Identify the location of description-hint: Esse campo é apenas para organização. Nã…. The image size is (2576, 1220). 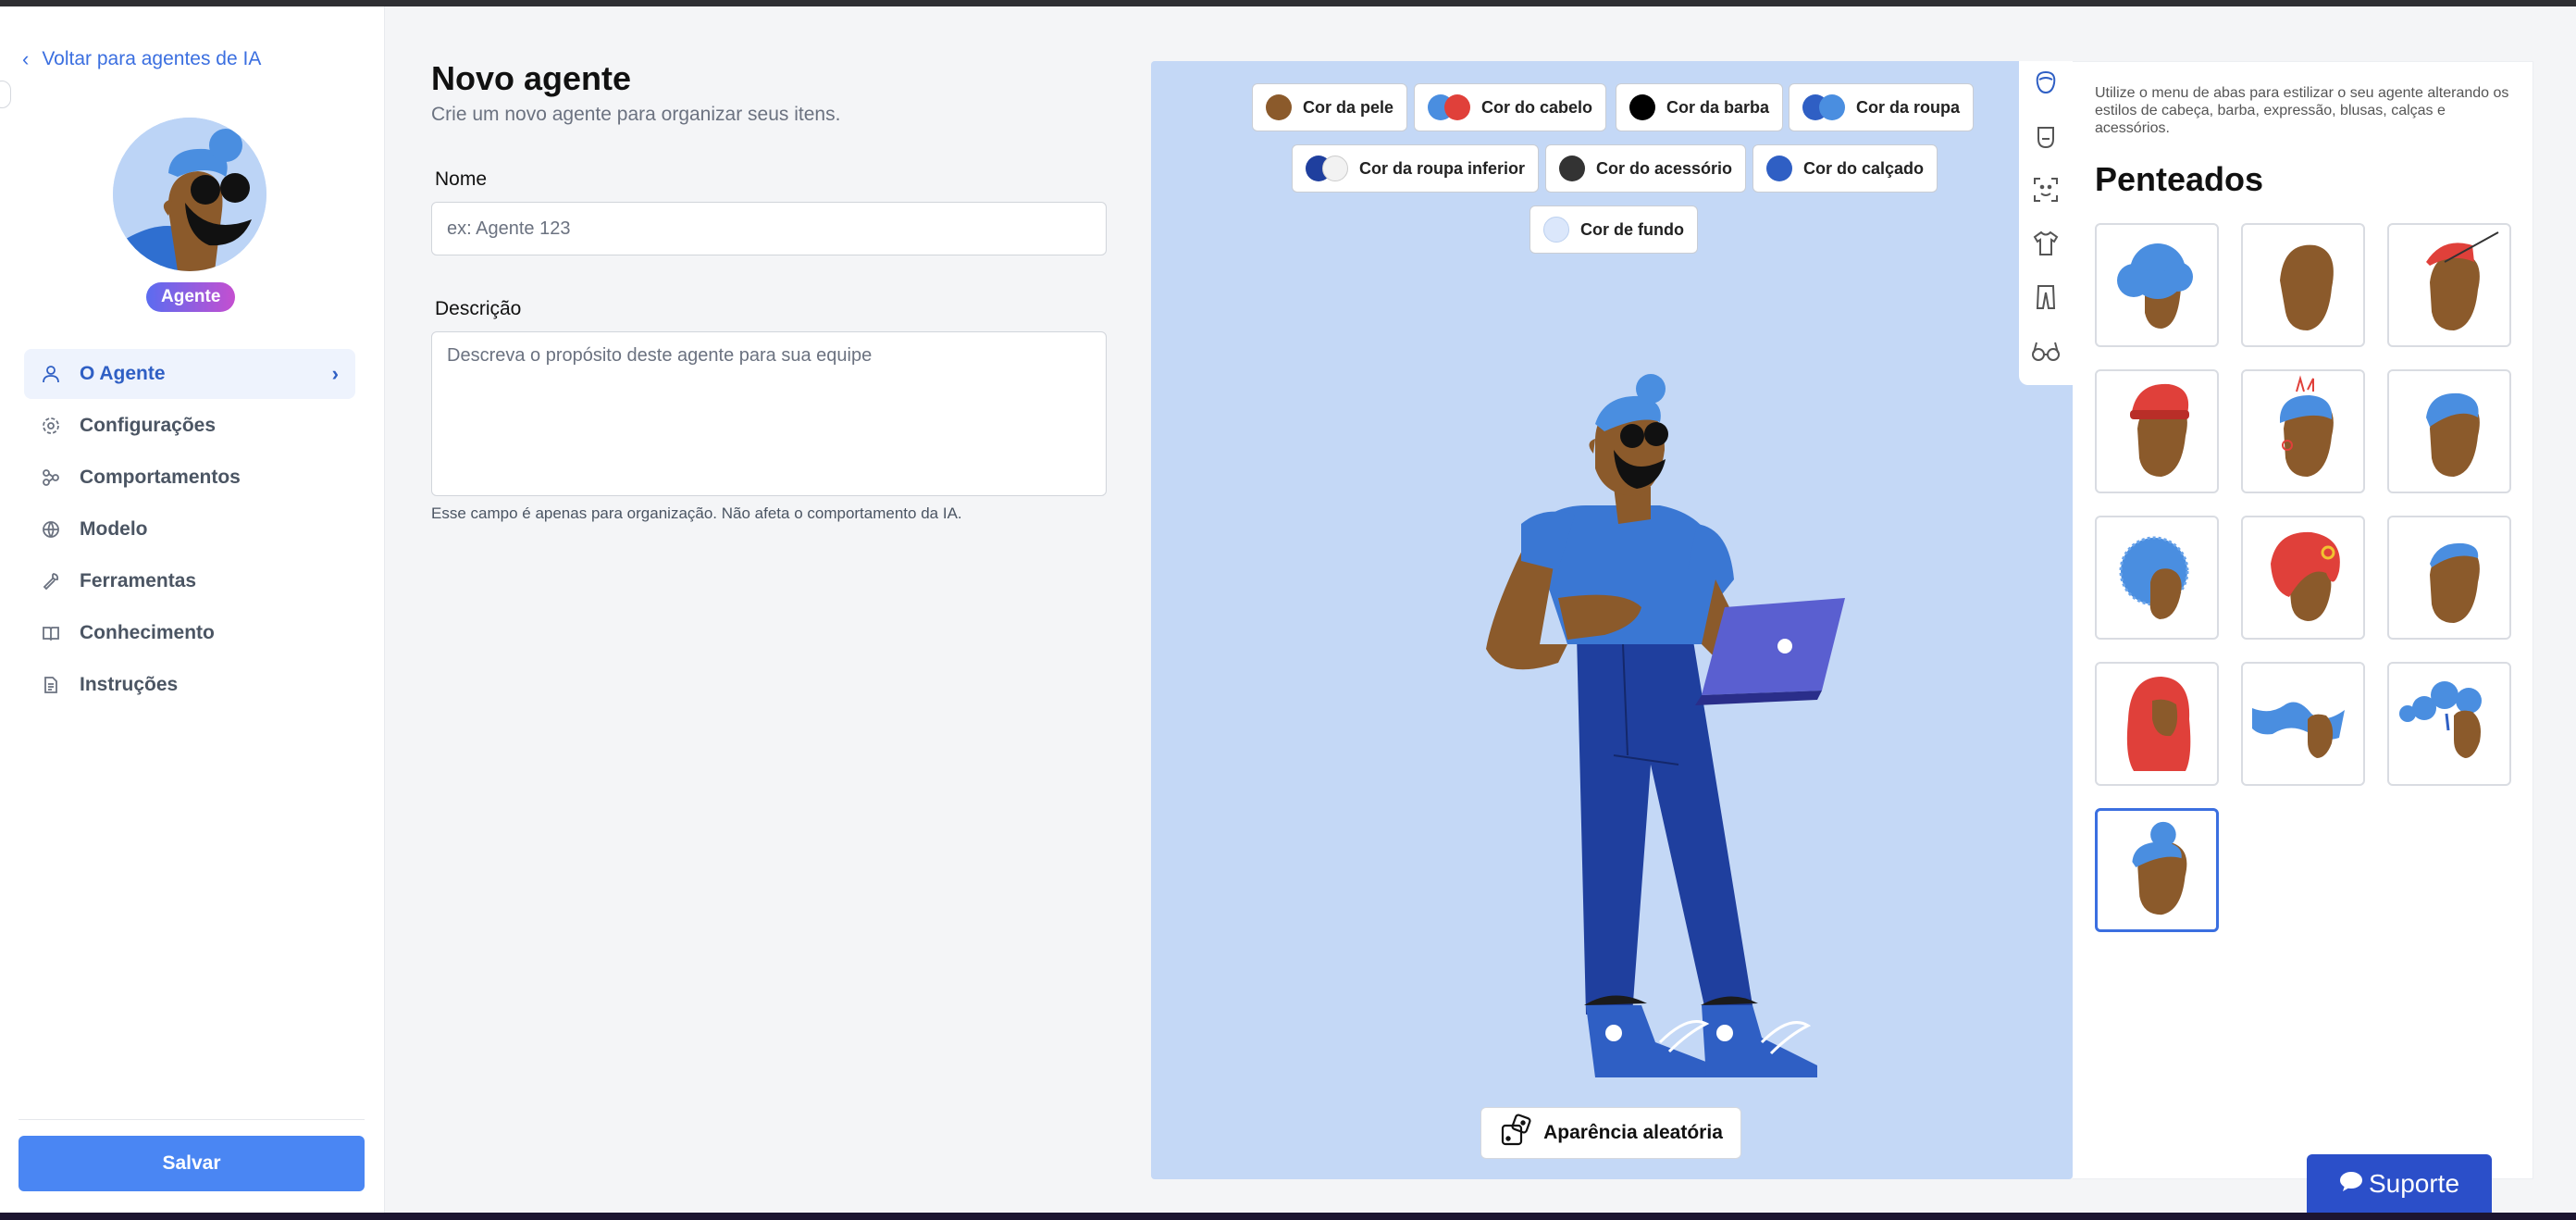
(696, 513).